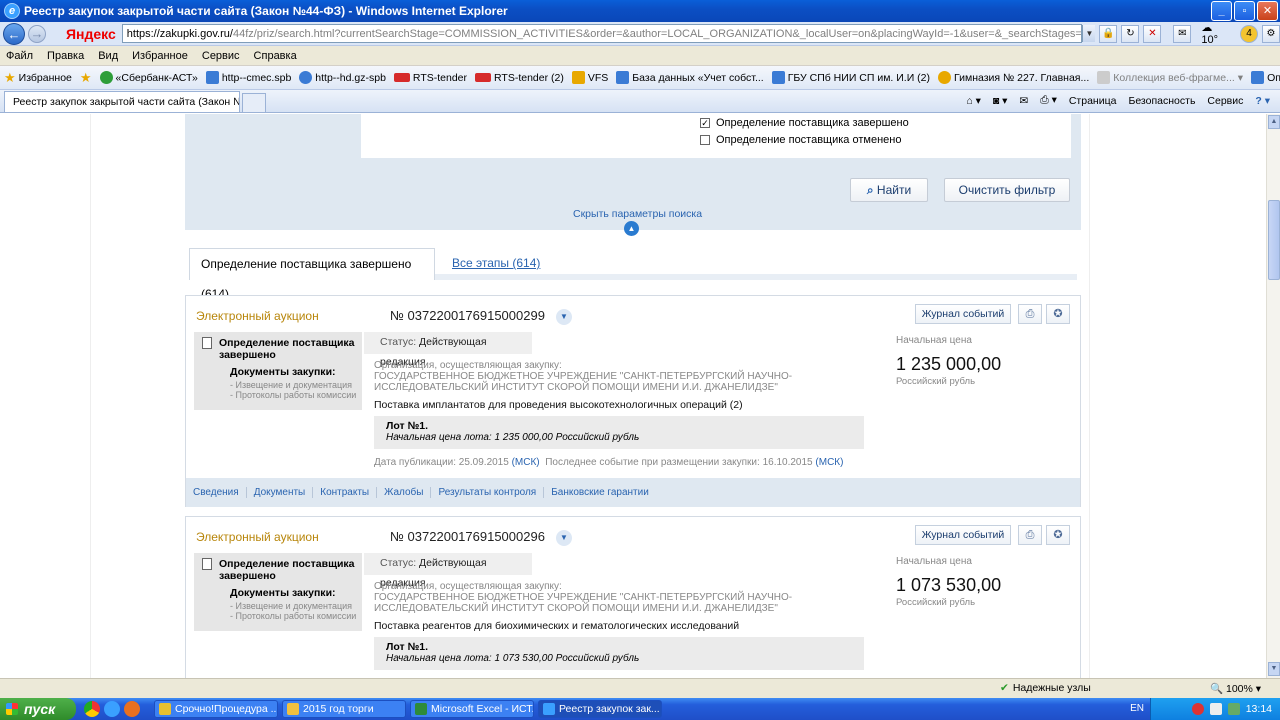 The height and width of the screenshot is (720, 1280). I want to click on clear-filter-button: Очистить фильтр, so click(1007, 190).